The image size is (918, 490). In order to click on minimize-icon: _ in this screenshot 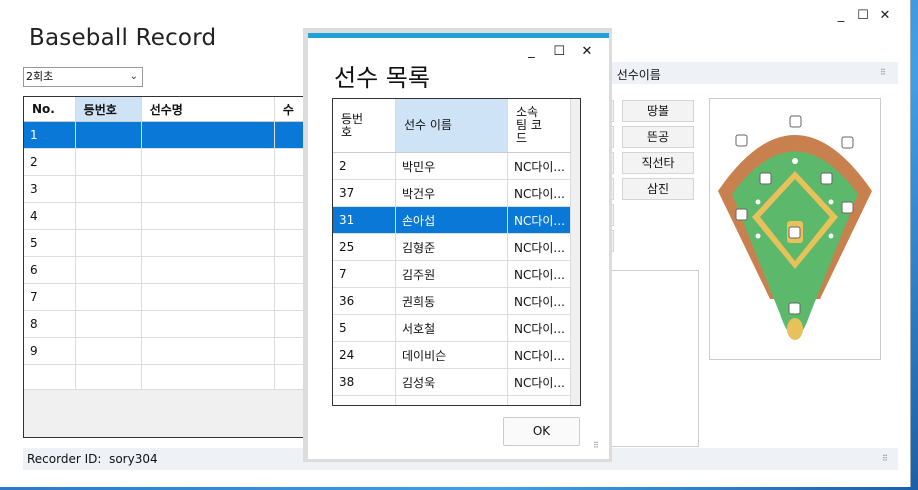, I will do `click(841, 15)`.